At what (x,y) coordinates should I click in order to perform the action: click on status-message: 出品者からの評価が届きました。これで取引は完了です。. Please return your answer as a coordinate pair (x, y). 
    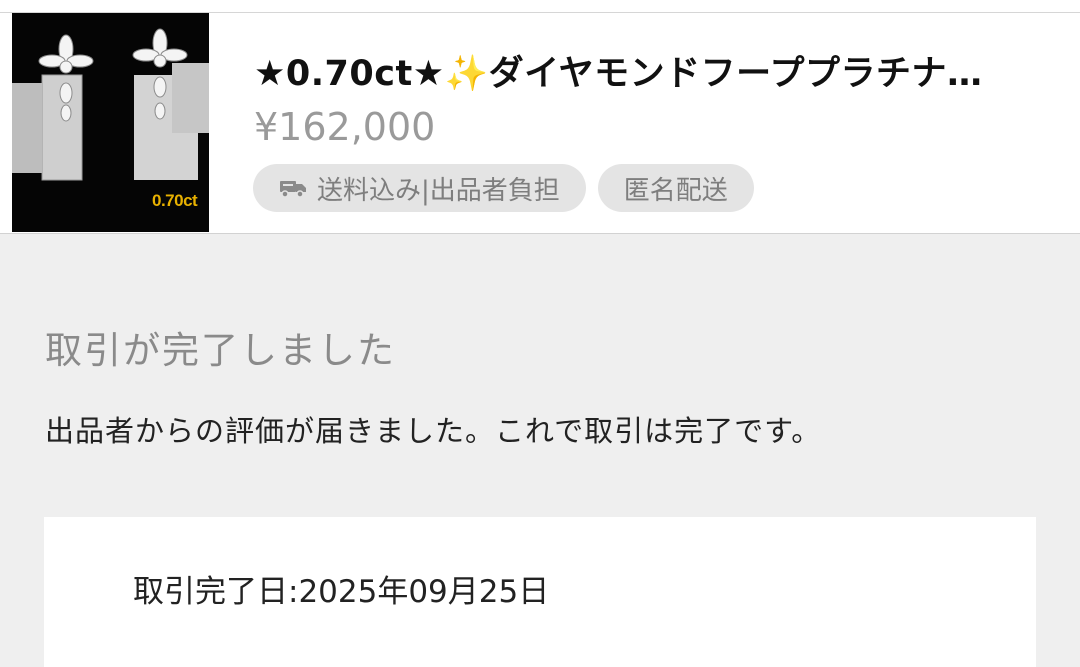
    Looking at the image, I should click on (433, 431).